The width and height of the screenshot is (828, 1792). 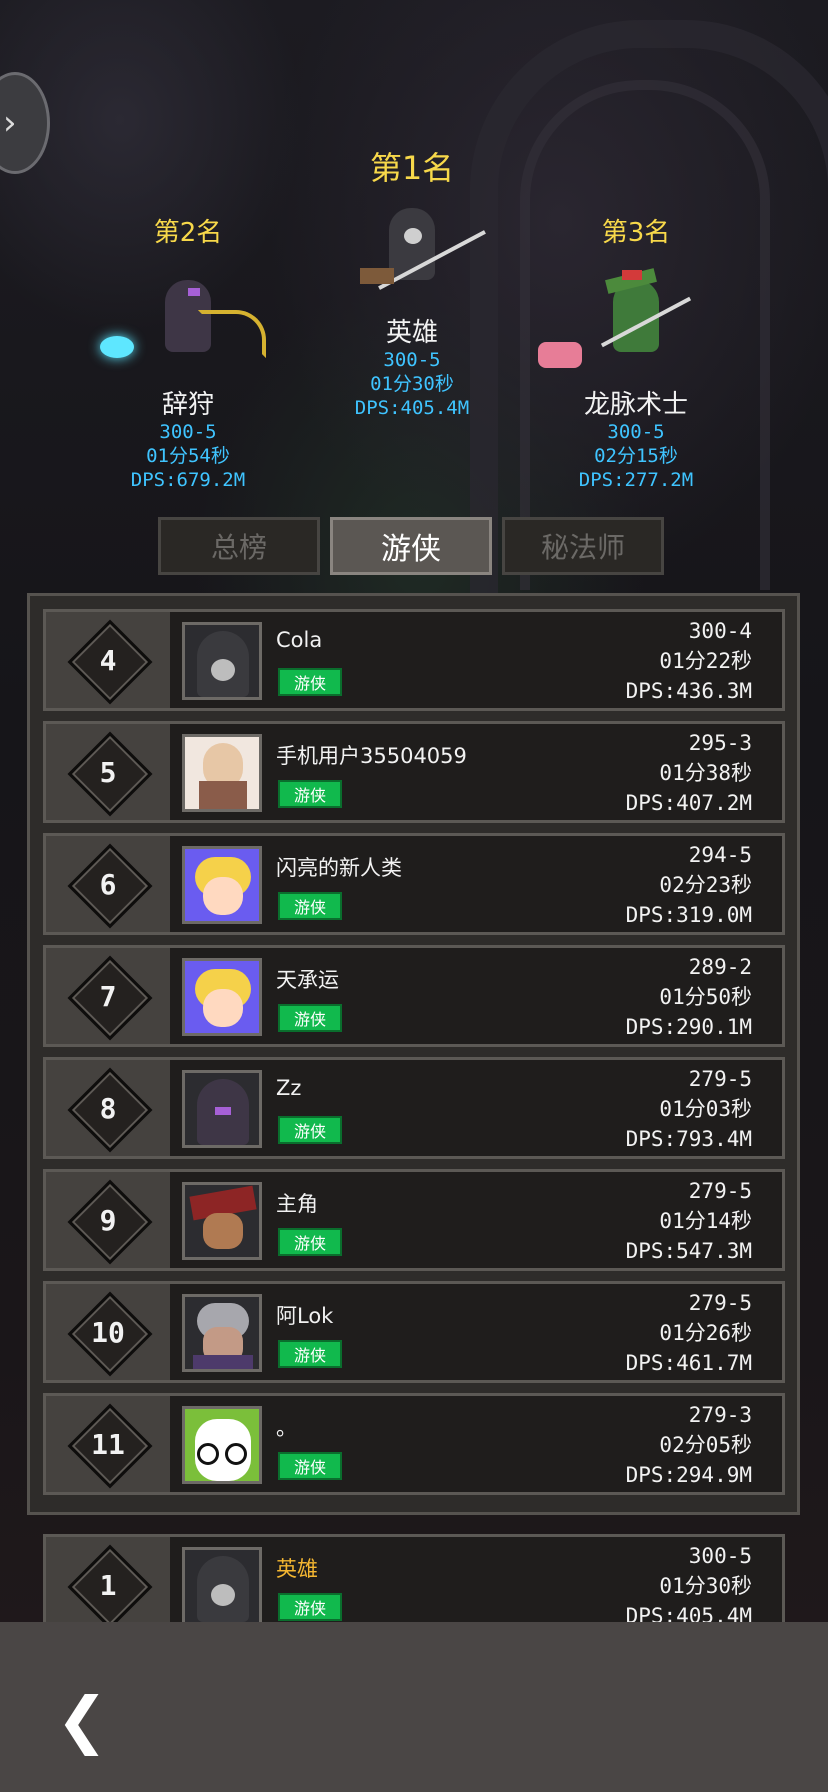 I want to click on table-row: 8 Zz 游侠 279-5 01分03秒 DPS:793.4M, so click(x=414, y=1108).